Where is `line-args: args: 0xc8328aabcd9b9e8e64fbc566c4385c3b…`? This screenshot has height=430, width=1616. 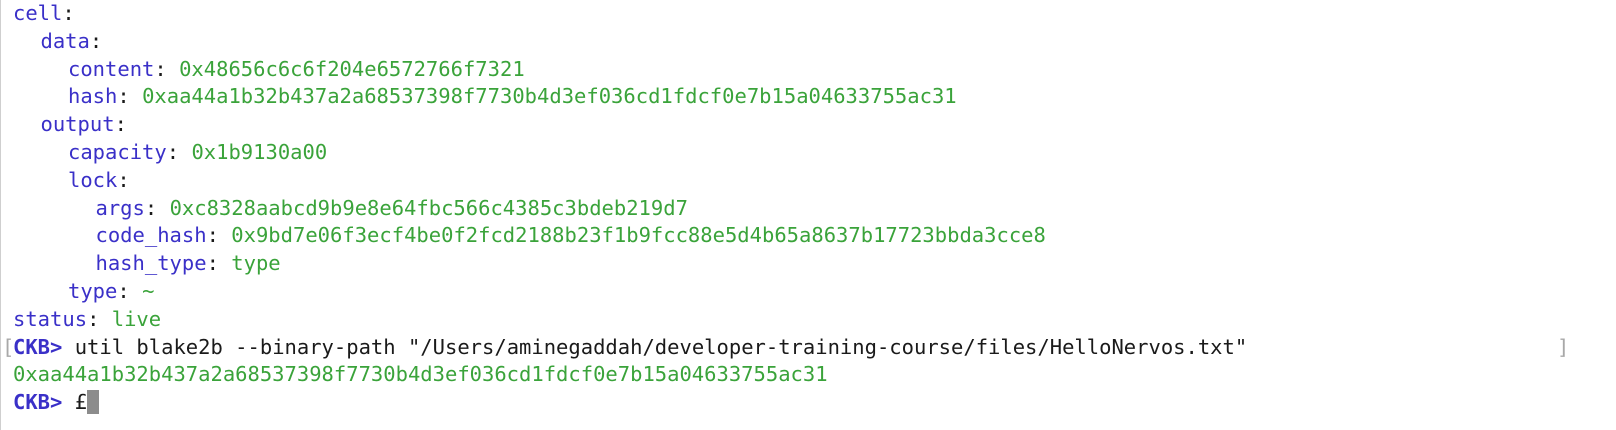
line-args: args: 0xc8328aabcd9b9e8e64fbc566c4385c3b… is located at coordinates (391, 207).